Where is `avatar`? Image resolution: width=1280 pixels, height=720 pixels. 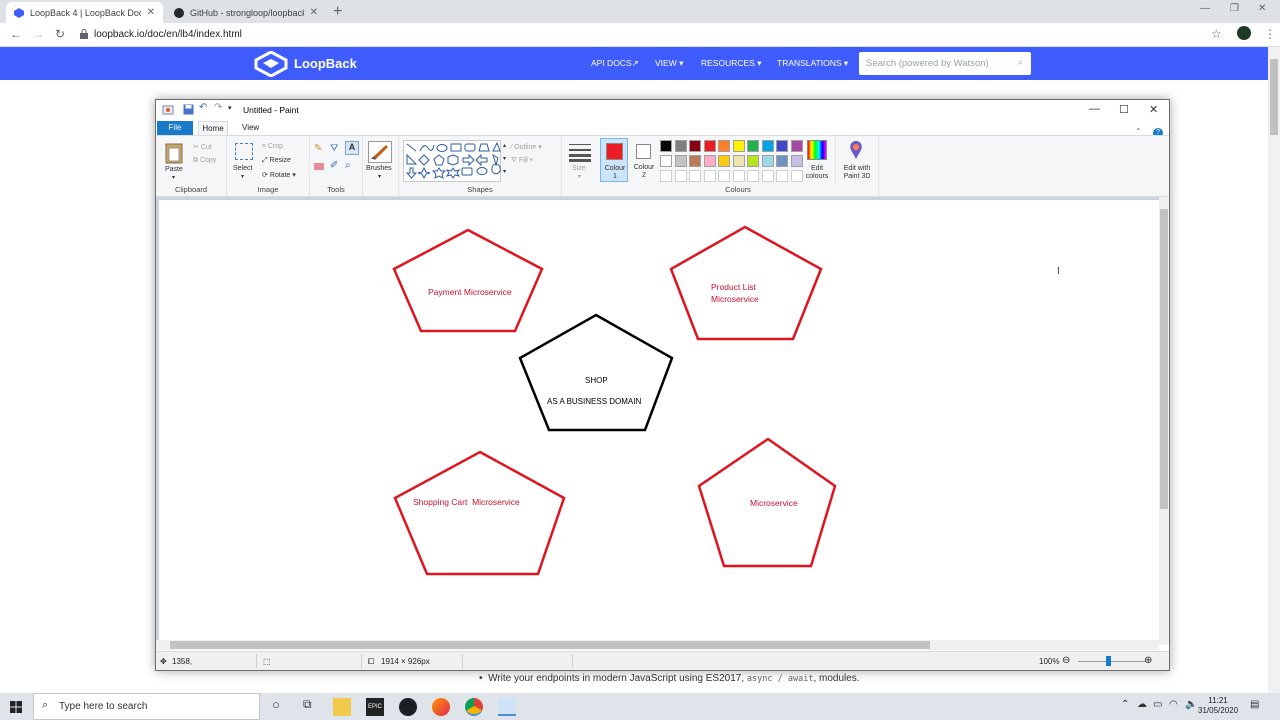 avatar is located at coordinates (1244, 33).